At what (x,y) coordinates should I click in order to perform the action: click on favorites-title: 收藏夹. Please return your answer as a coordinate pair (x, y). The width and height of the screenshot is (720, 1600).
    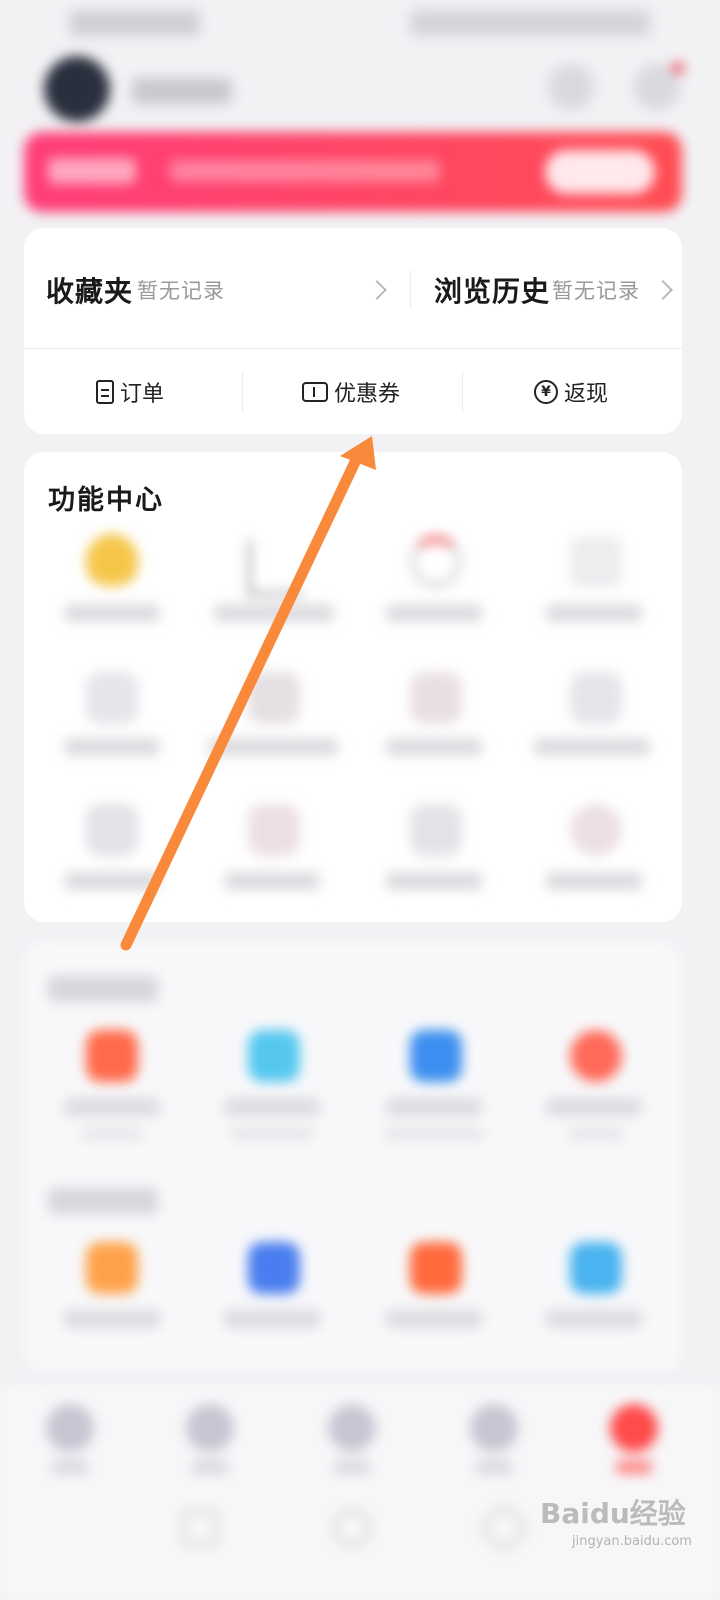
    Looking at the image, I should click on (90, 291).